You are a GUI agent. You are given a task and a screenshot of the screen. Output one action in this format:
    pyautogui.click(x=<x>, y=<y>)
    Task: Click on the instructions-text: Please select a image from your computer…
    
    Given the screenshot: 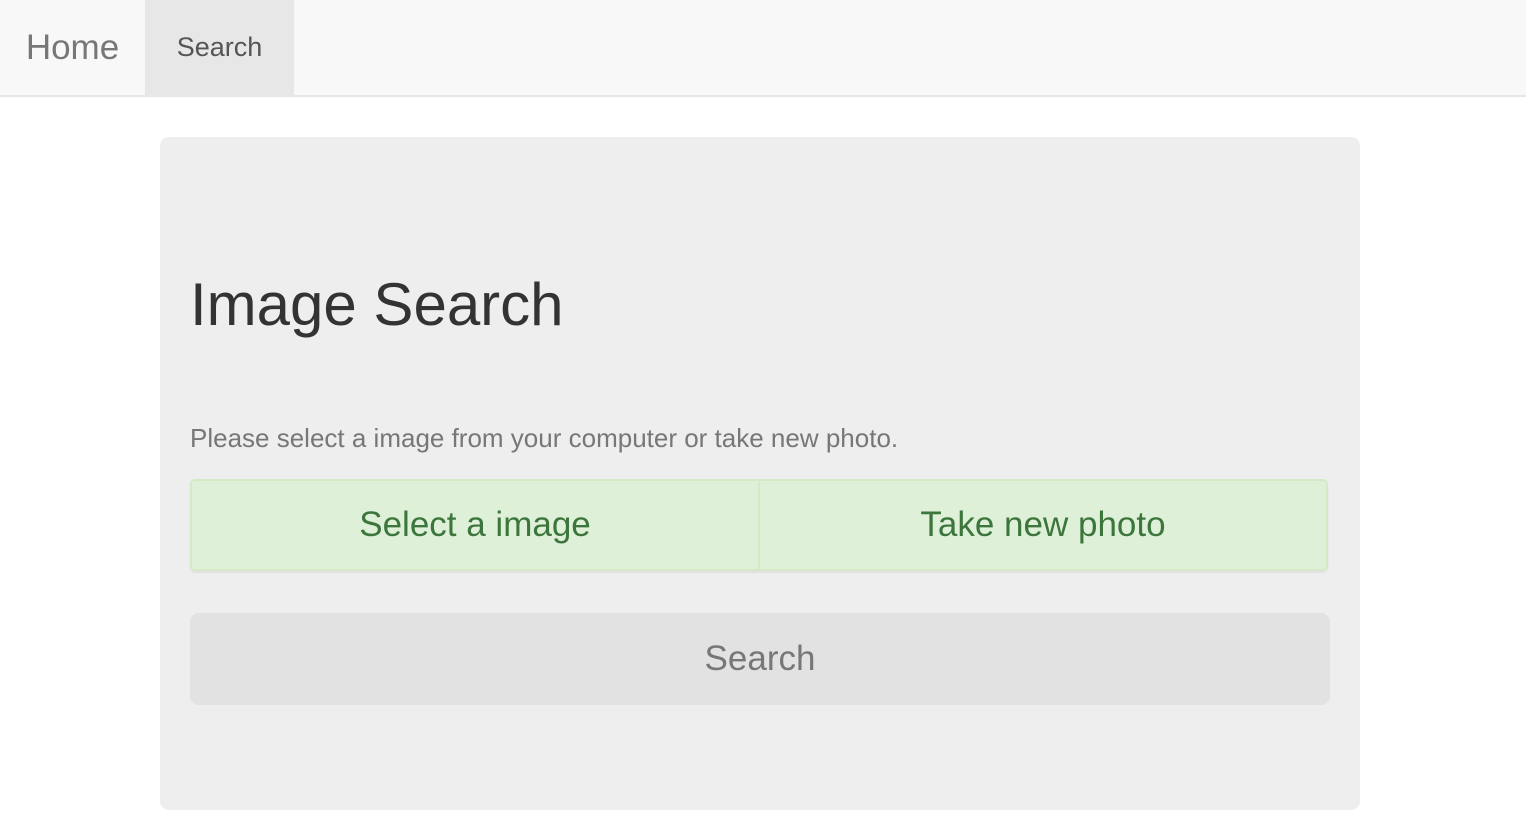 What is the action you would take?
    pyautogui.click(x=544, y=438)
    